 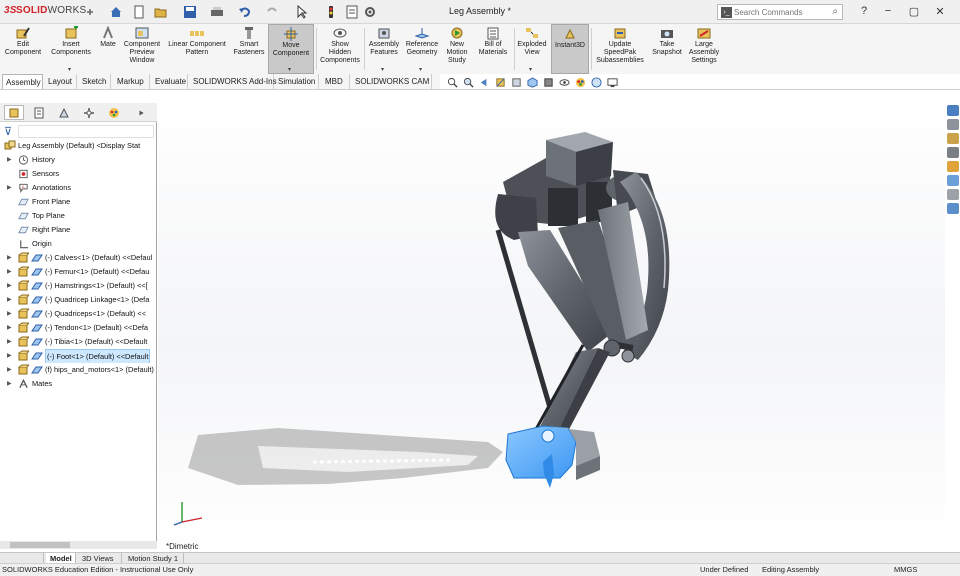 What do you see at coordinates (564, 82) in the screenshot?
I see `hide-show-items-icon` at bounding box center [564, 82].